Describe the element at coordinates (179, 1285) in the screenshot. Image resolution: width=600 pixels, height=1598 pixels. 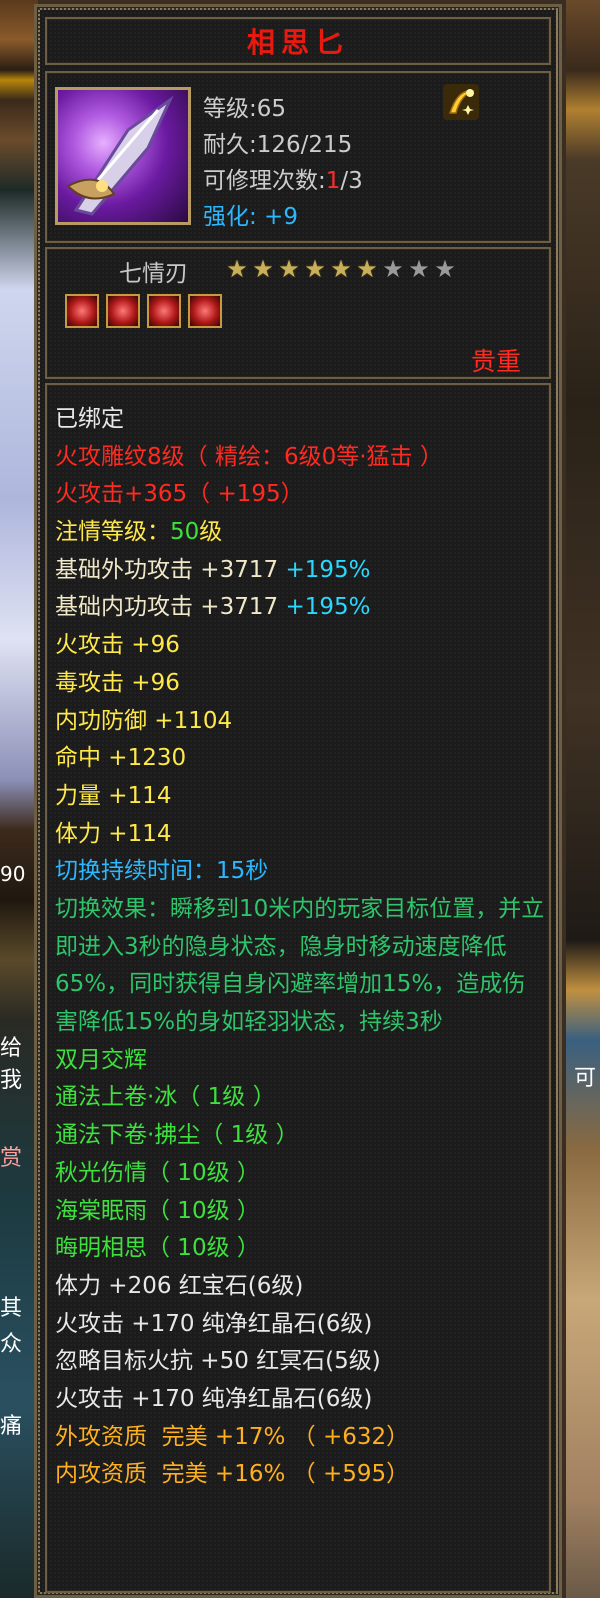
I see `attribute-text: 体力 +206 红宝石(6级)` at that location.